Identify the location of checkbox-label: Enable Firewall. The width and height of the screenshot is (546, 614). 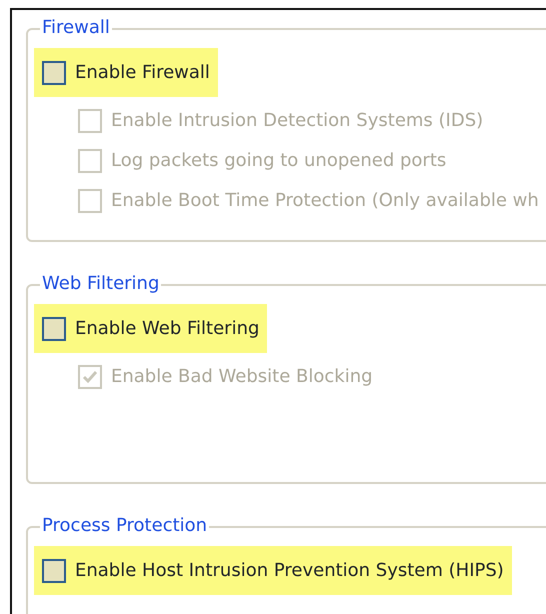
(142, 72).